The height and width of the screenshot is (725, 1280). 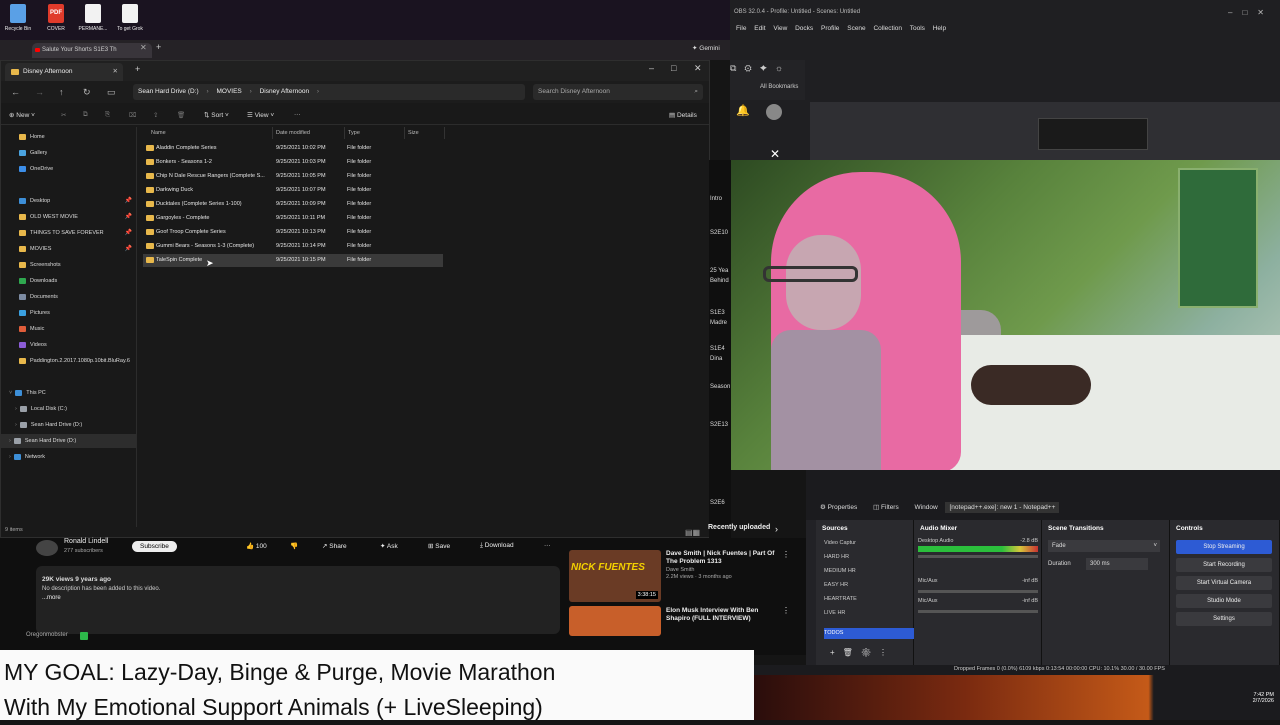 What do you see at coordinates (872, 543) in the screenshot?
I see `source-item: Video Captur` at bounding box center [872, 543].